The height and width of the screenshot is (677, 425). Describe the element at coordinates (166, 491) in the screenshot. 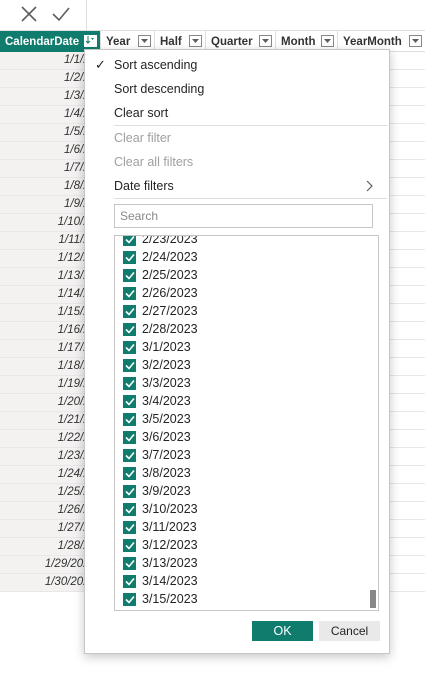

I see `filter-value-label: 3/9/2023` at that location.